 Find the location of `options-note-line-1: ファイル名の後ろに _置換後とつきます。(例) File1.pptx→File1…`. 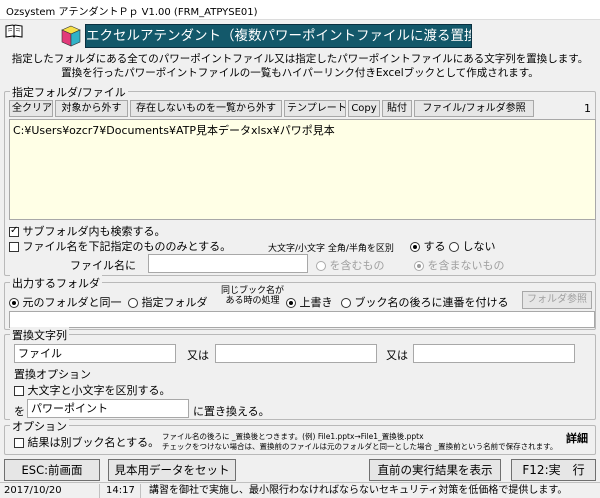

options-note-line-1: ファイル名の後ろに _置換後とつきます。(例) File1.pptx→File1… is located at coordinates (293, 436).